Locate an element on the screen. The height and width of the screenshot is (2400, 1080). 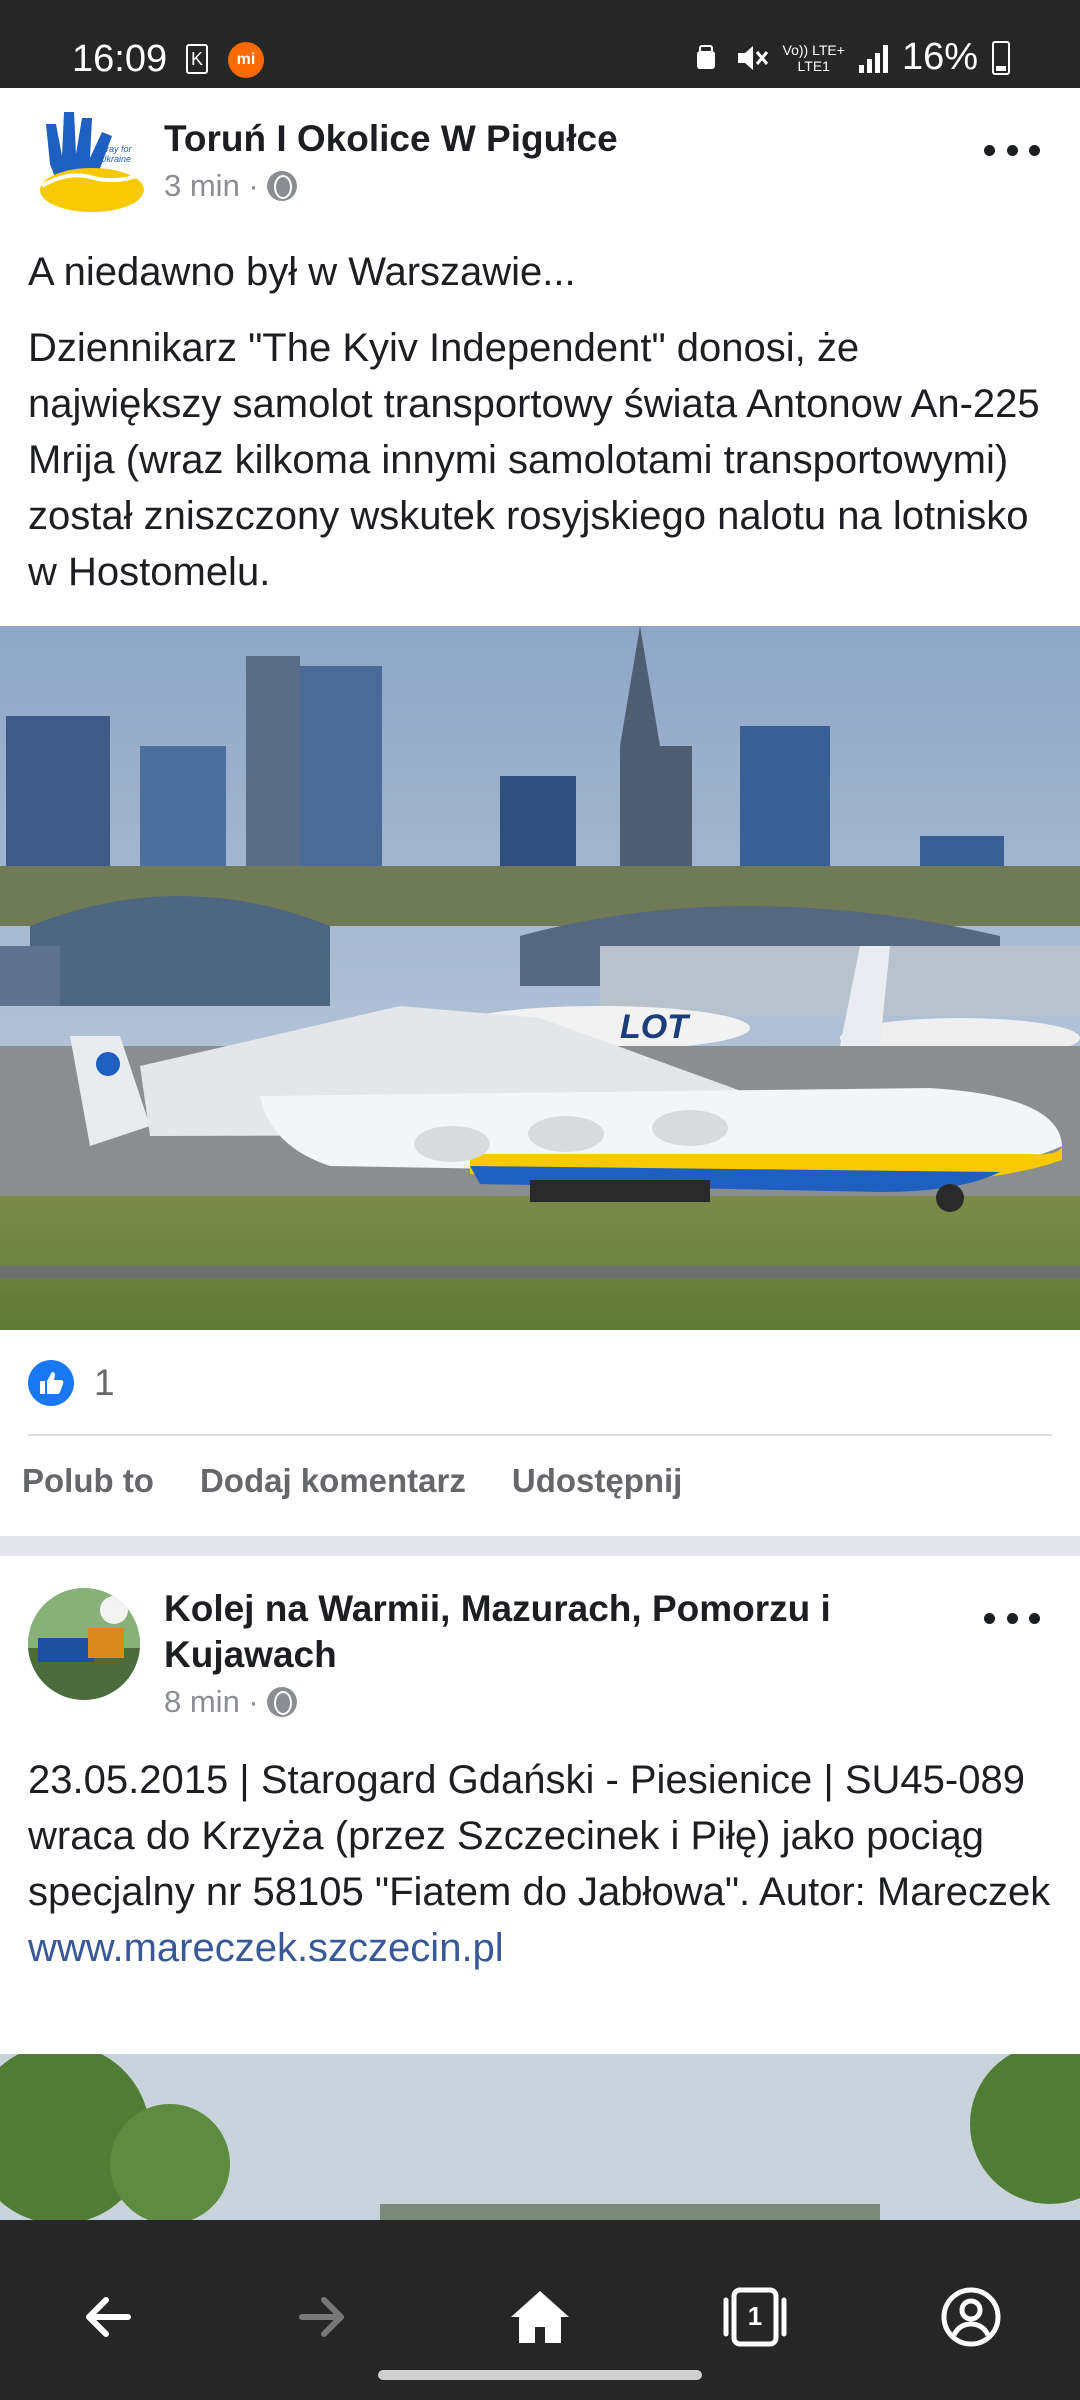
home-button is located at coordinates (540, 2317).